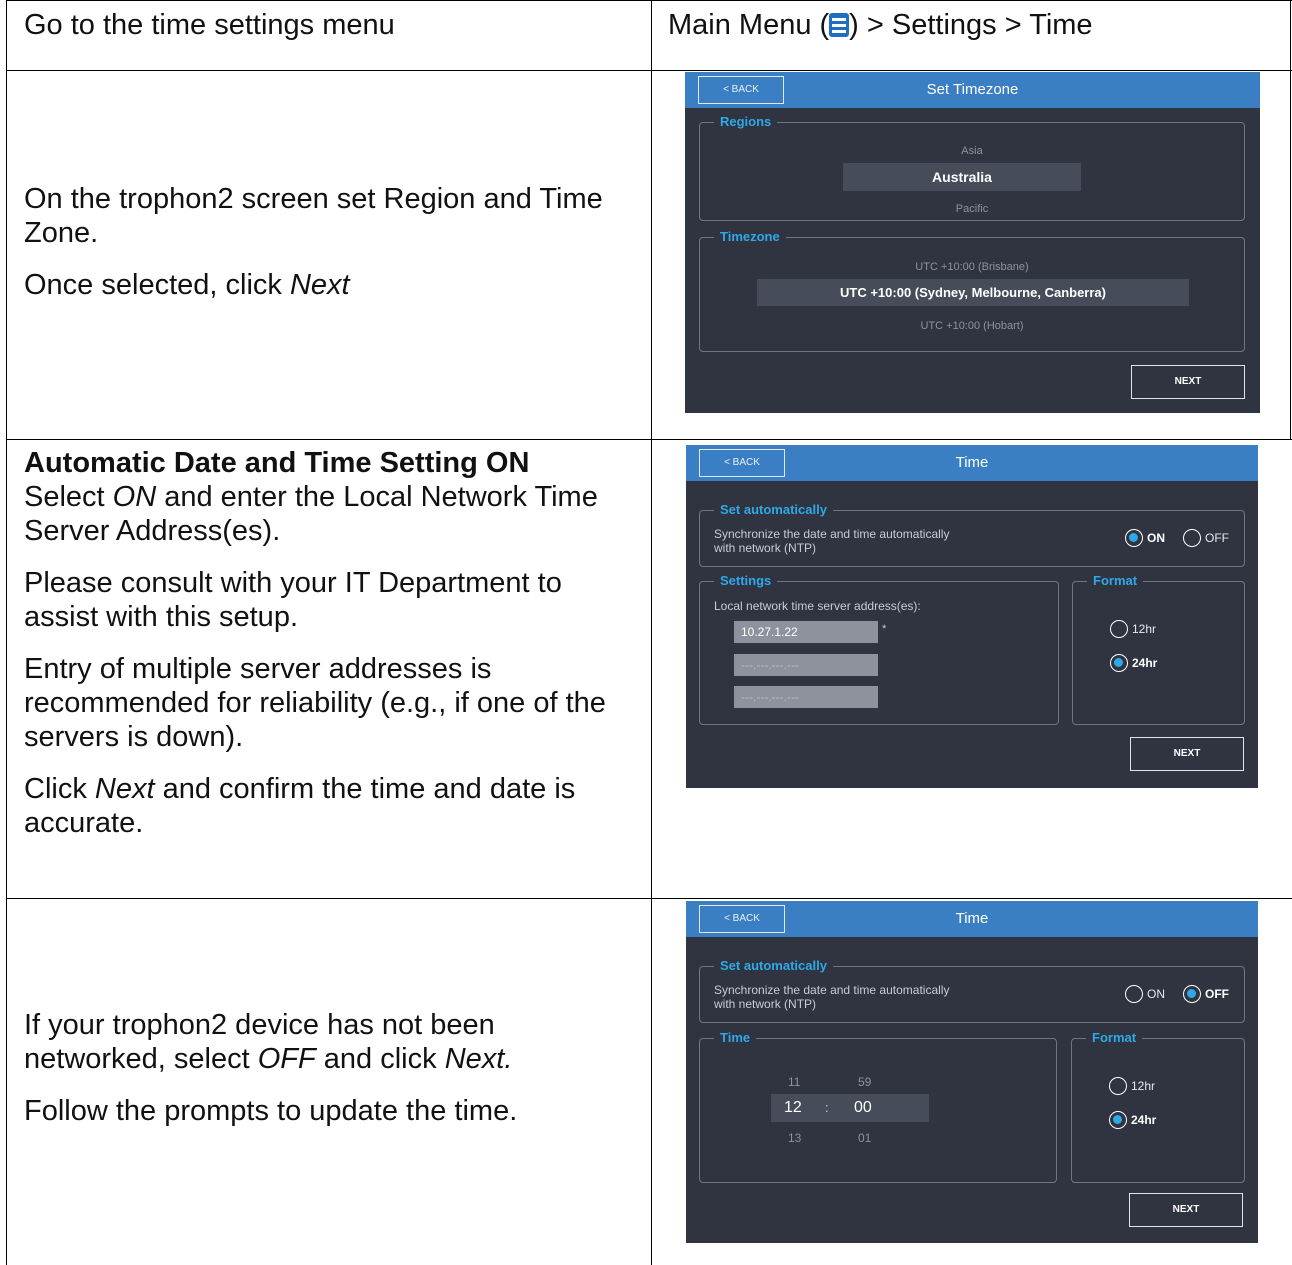 Image resolution: width=1292 pixels, height=1265 pixels. What do you see at coordinates (749, 25) in the screenshot?
I see `menu-path-prefix: Main Menu (` at bounding box center [749, 25].